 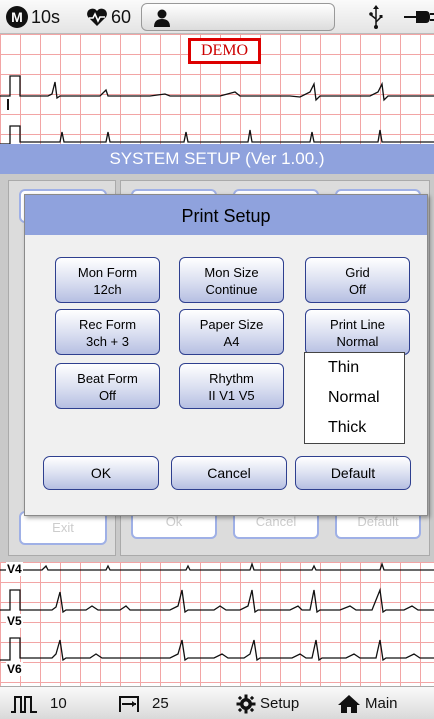 I want to click on mode-badge-icon: M, so click(x=17, y=17).